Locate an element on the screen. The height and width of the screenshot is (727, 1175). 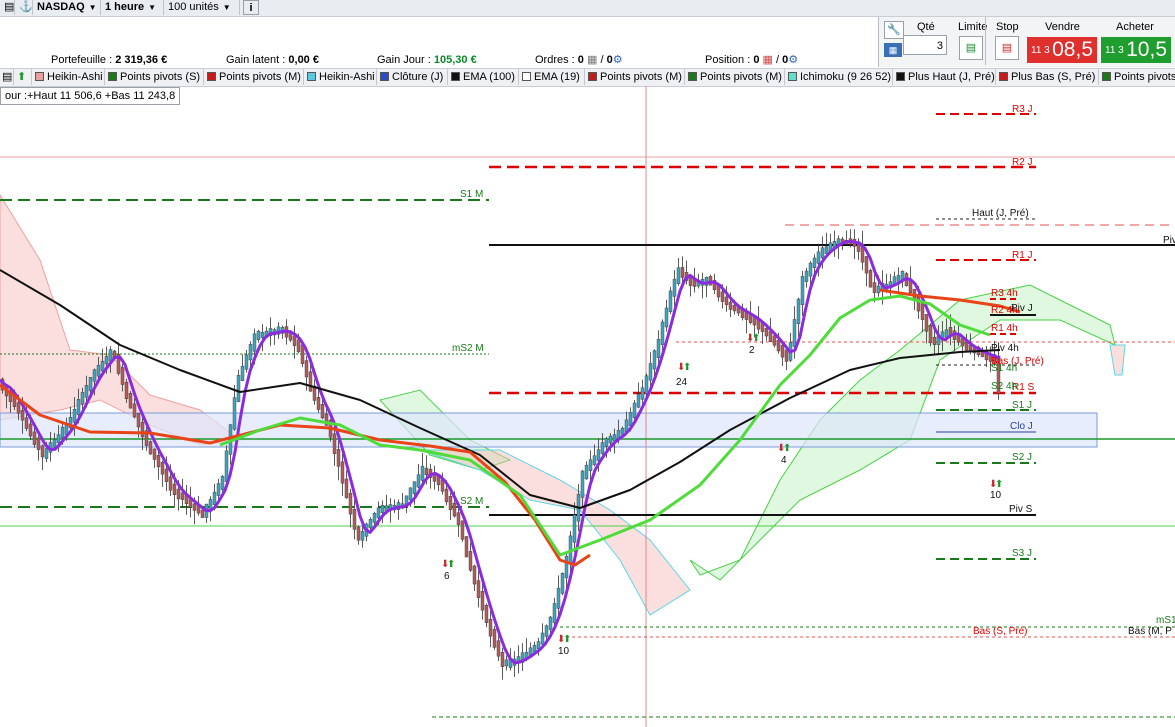
sell-button: 11 3 08,5 is located at coordinates (1062, 50).